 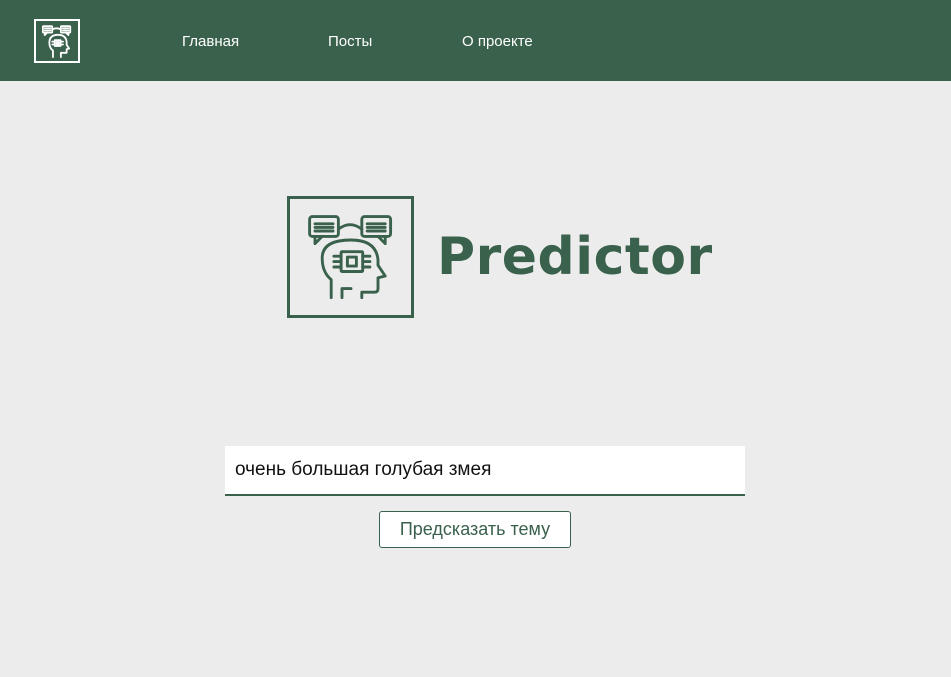 I want to click on ai-head-chat-icon, so click(x=56, y=42).